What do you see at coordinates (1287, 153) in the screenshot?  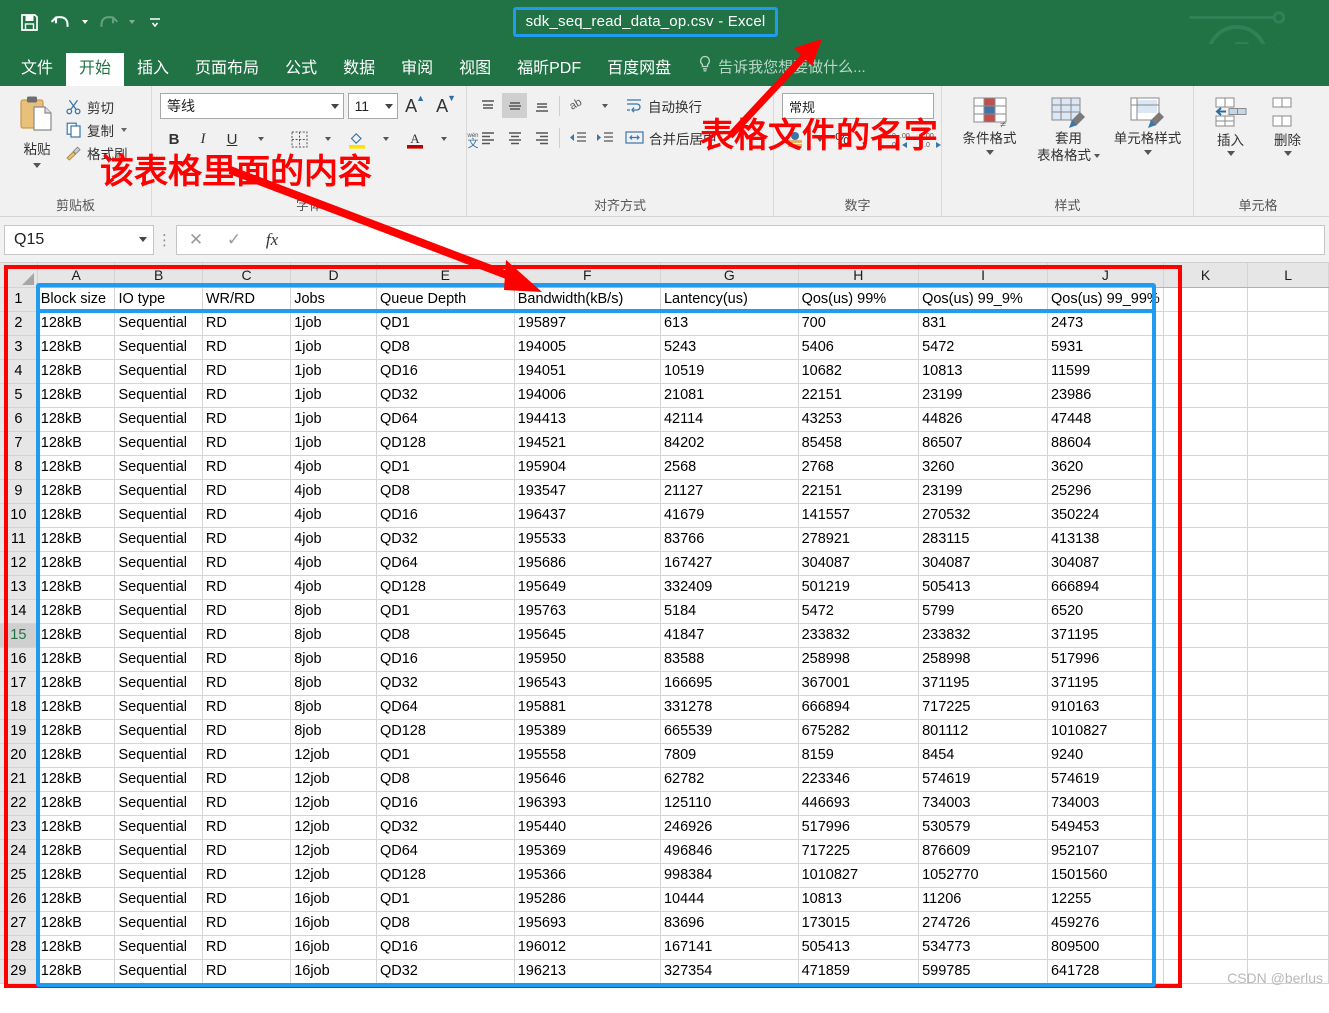 I see `delete-cells-dropdown-icon` at bounding box center [1287, 153].